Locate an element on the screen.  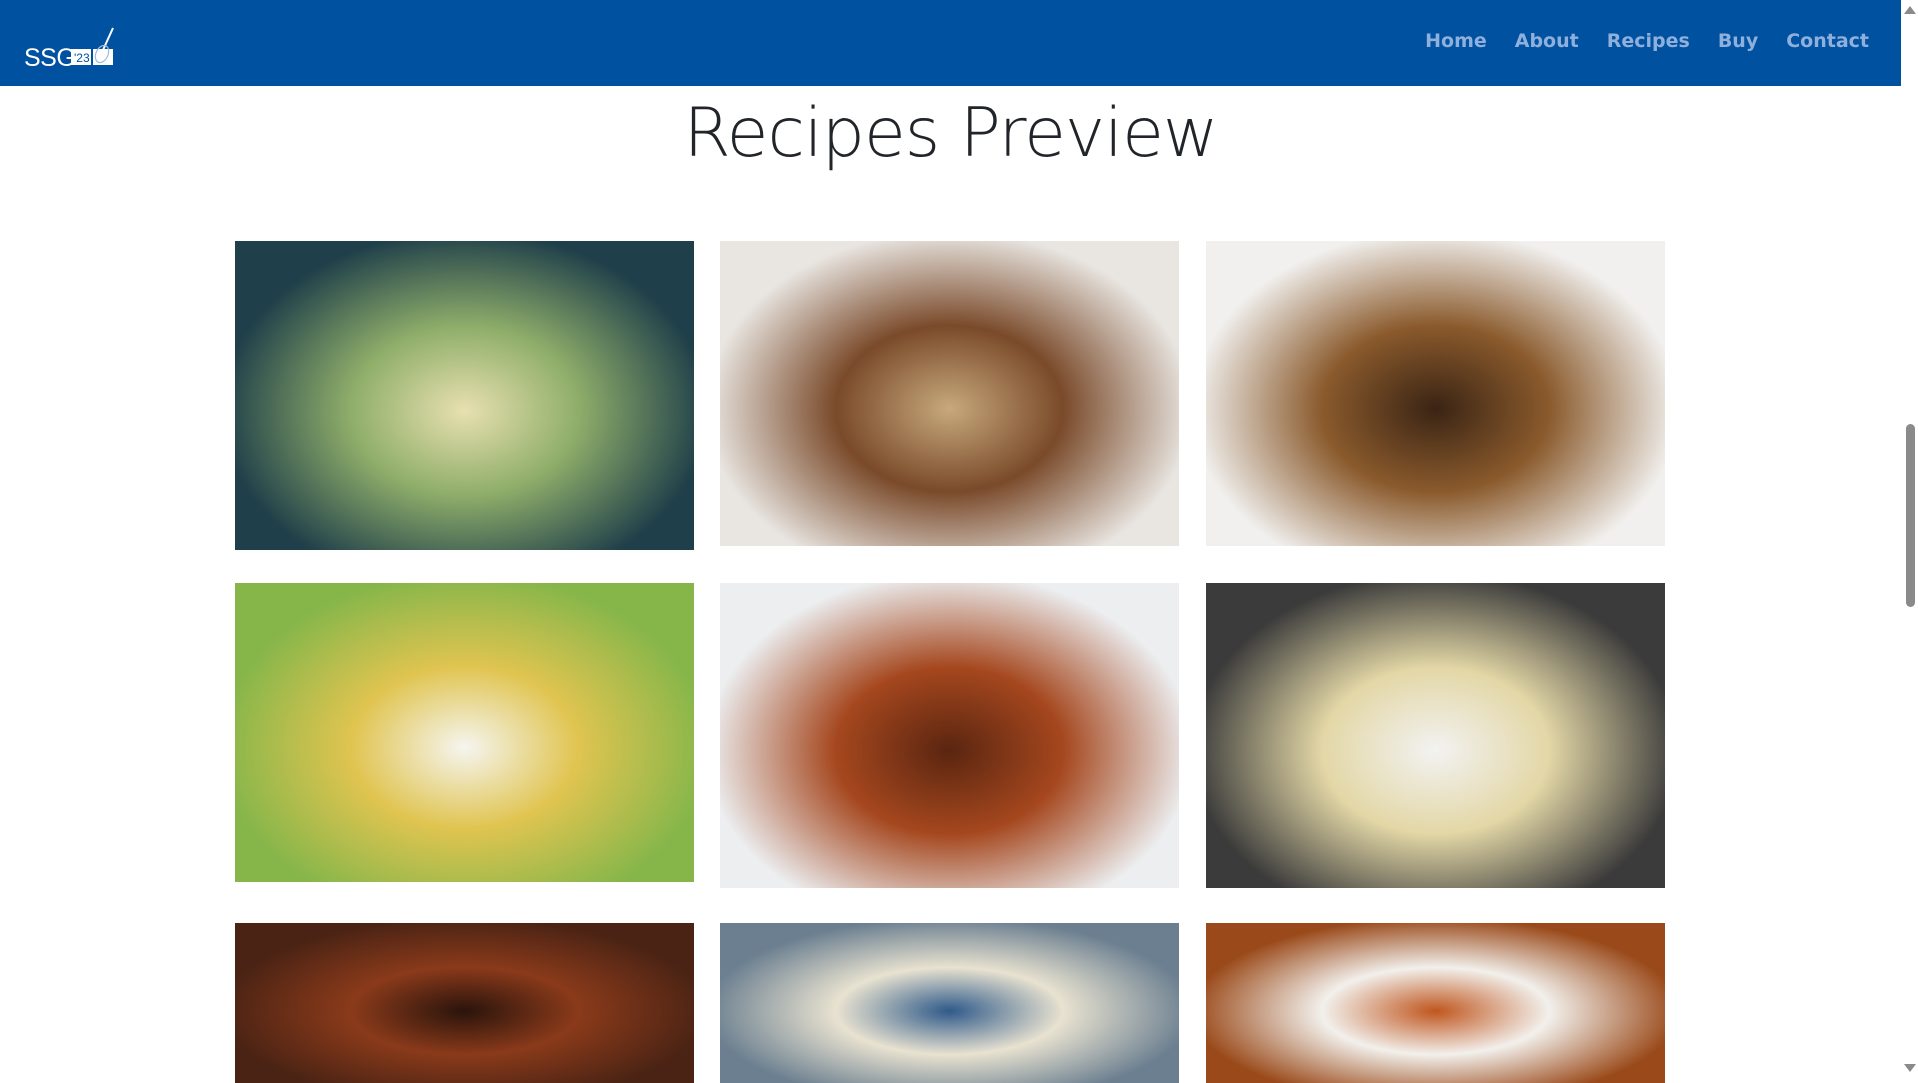
recipe-card-fried-jalapeno-poppers is located at coordinates (949, 735).